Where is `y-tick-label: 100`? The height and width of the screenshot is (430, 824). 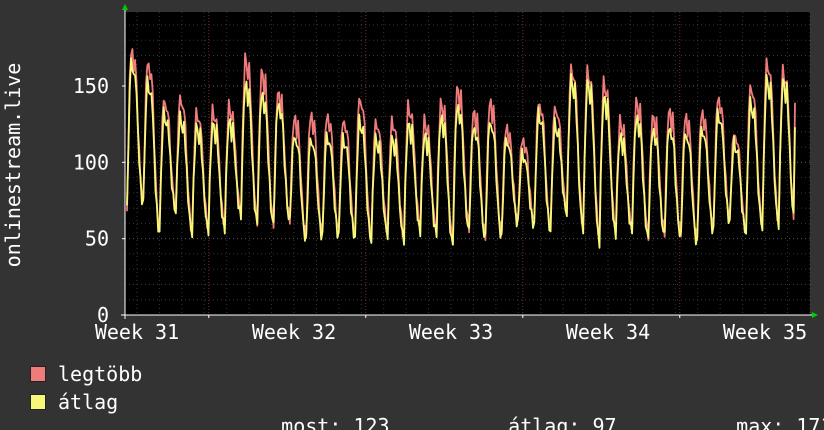 y-tick-label: 100 is located at coordinates (91, 162).